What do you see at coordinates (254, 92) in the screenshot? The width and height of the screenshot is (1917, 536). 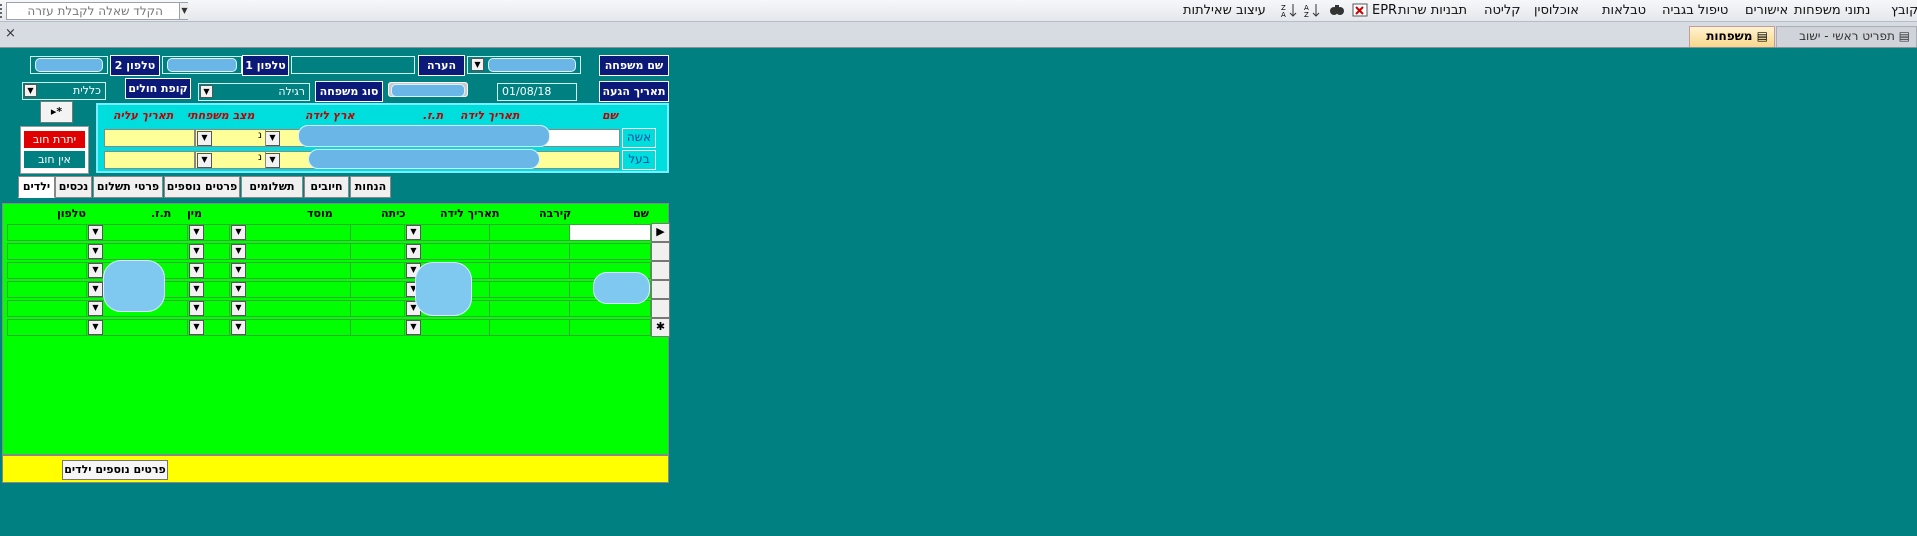 I see `family-type-select: רגילה` at bounding box center [254, 92].